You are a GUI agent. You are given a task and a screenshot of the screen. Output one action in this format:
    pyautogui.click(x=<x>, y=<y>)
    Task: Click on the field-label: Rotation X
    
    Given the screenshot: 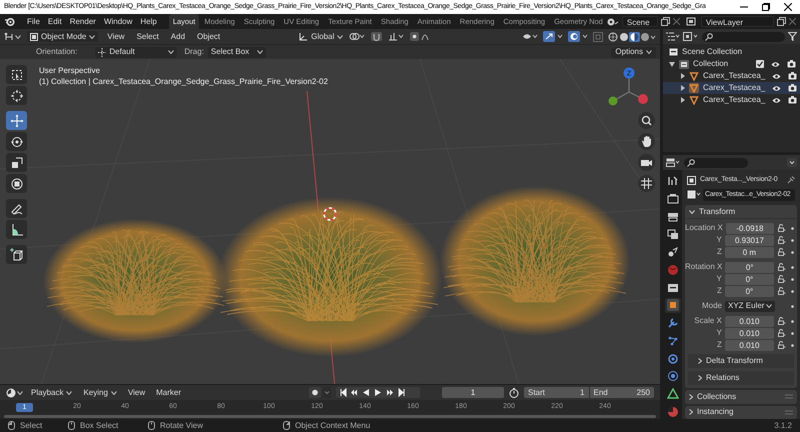 What is the action you would take?
    pyautogui.click(x=704, y=267)
    